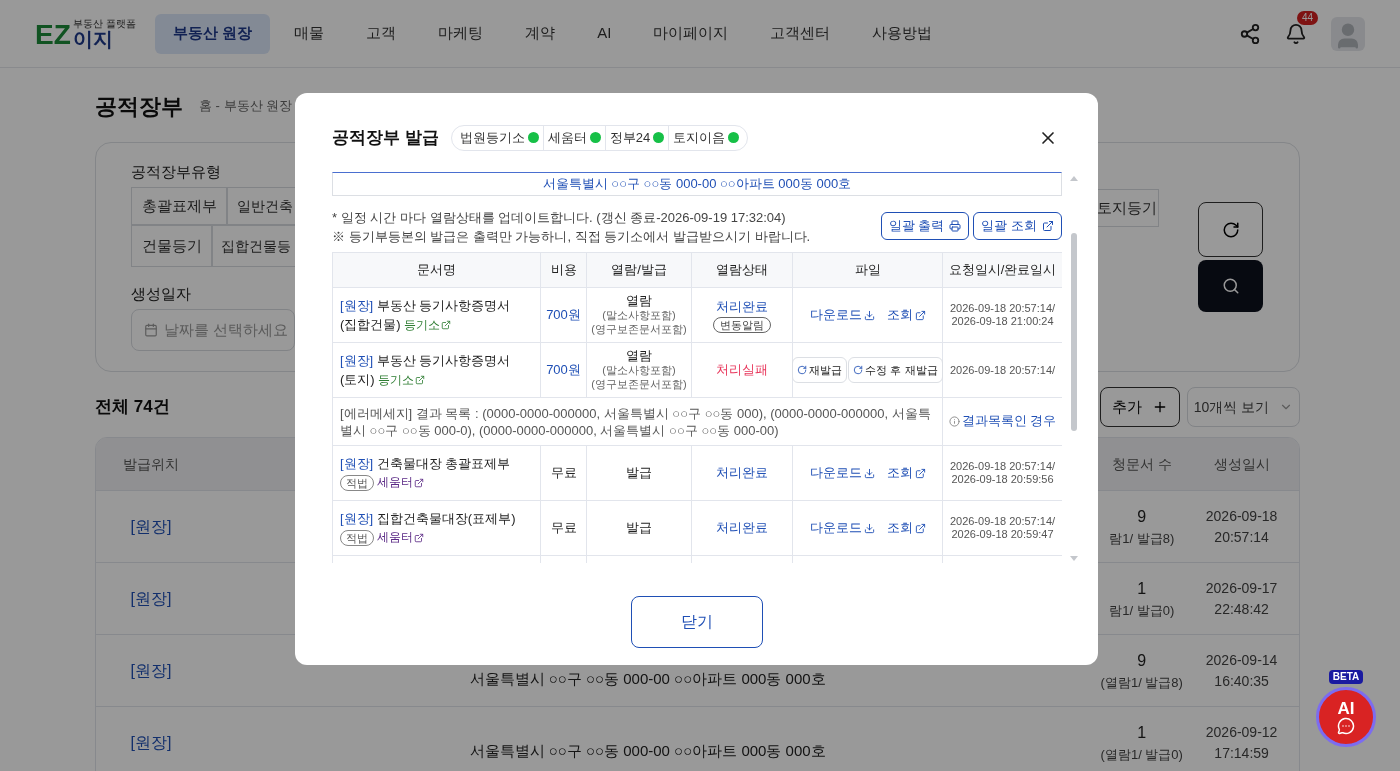  I want to click on service-name: 법원등기소, so click(492, 137).